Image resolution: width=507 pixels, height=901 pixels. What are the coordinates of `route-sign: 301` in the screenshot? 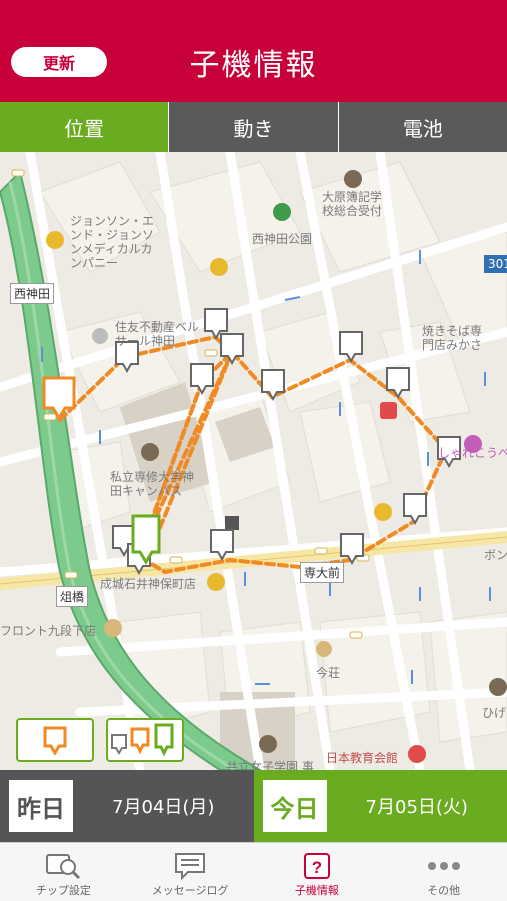 It's located at (495, 264).